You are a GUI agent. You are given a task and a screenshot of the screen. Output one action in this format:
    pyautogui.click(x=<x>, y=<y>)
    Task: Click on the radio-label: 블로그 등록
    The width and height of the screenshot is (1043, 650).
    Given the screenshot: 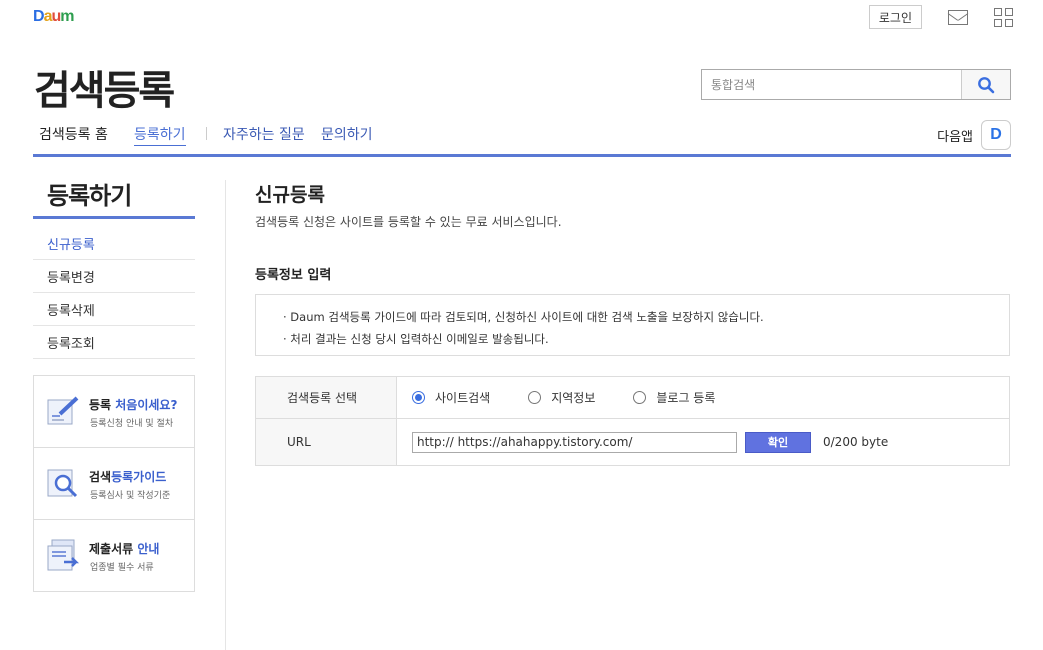 What is the action you would take?
    pyautogui.click(x=686, y=398)
    